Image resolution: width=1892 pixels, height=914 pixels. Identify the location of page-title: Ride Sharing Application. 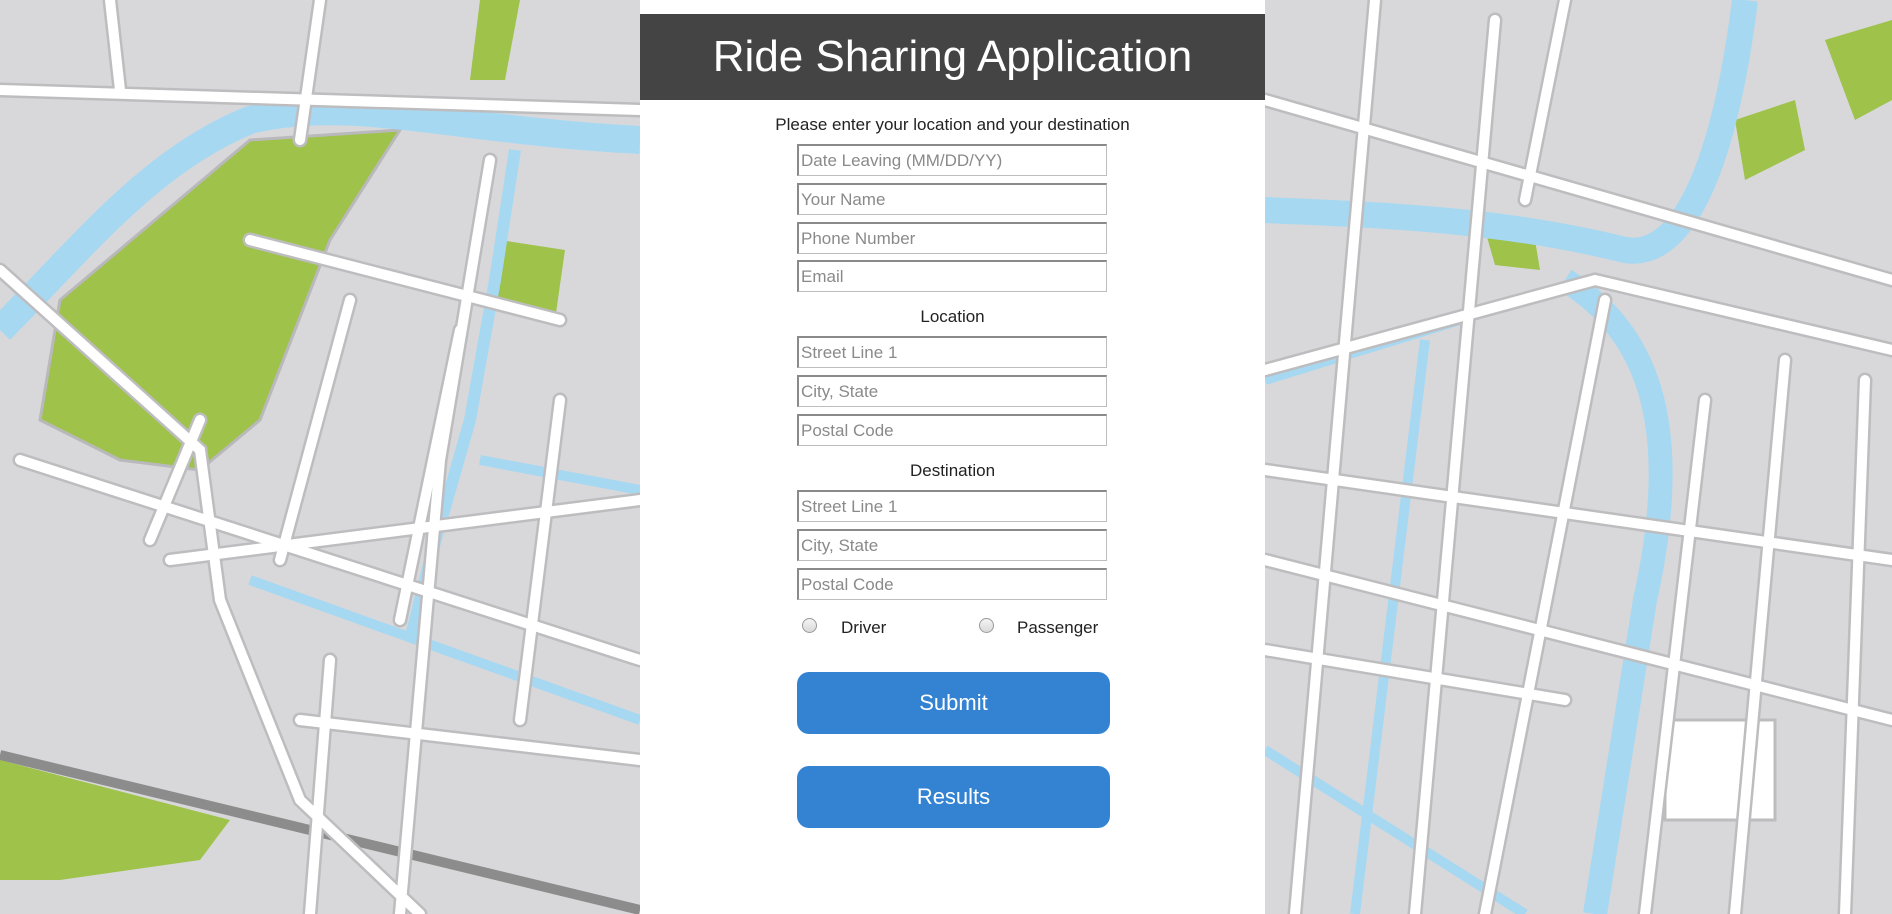
(952, 56).